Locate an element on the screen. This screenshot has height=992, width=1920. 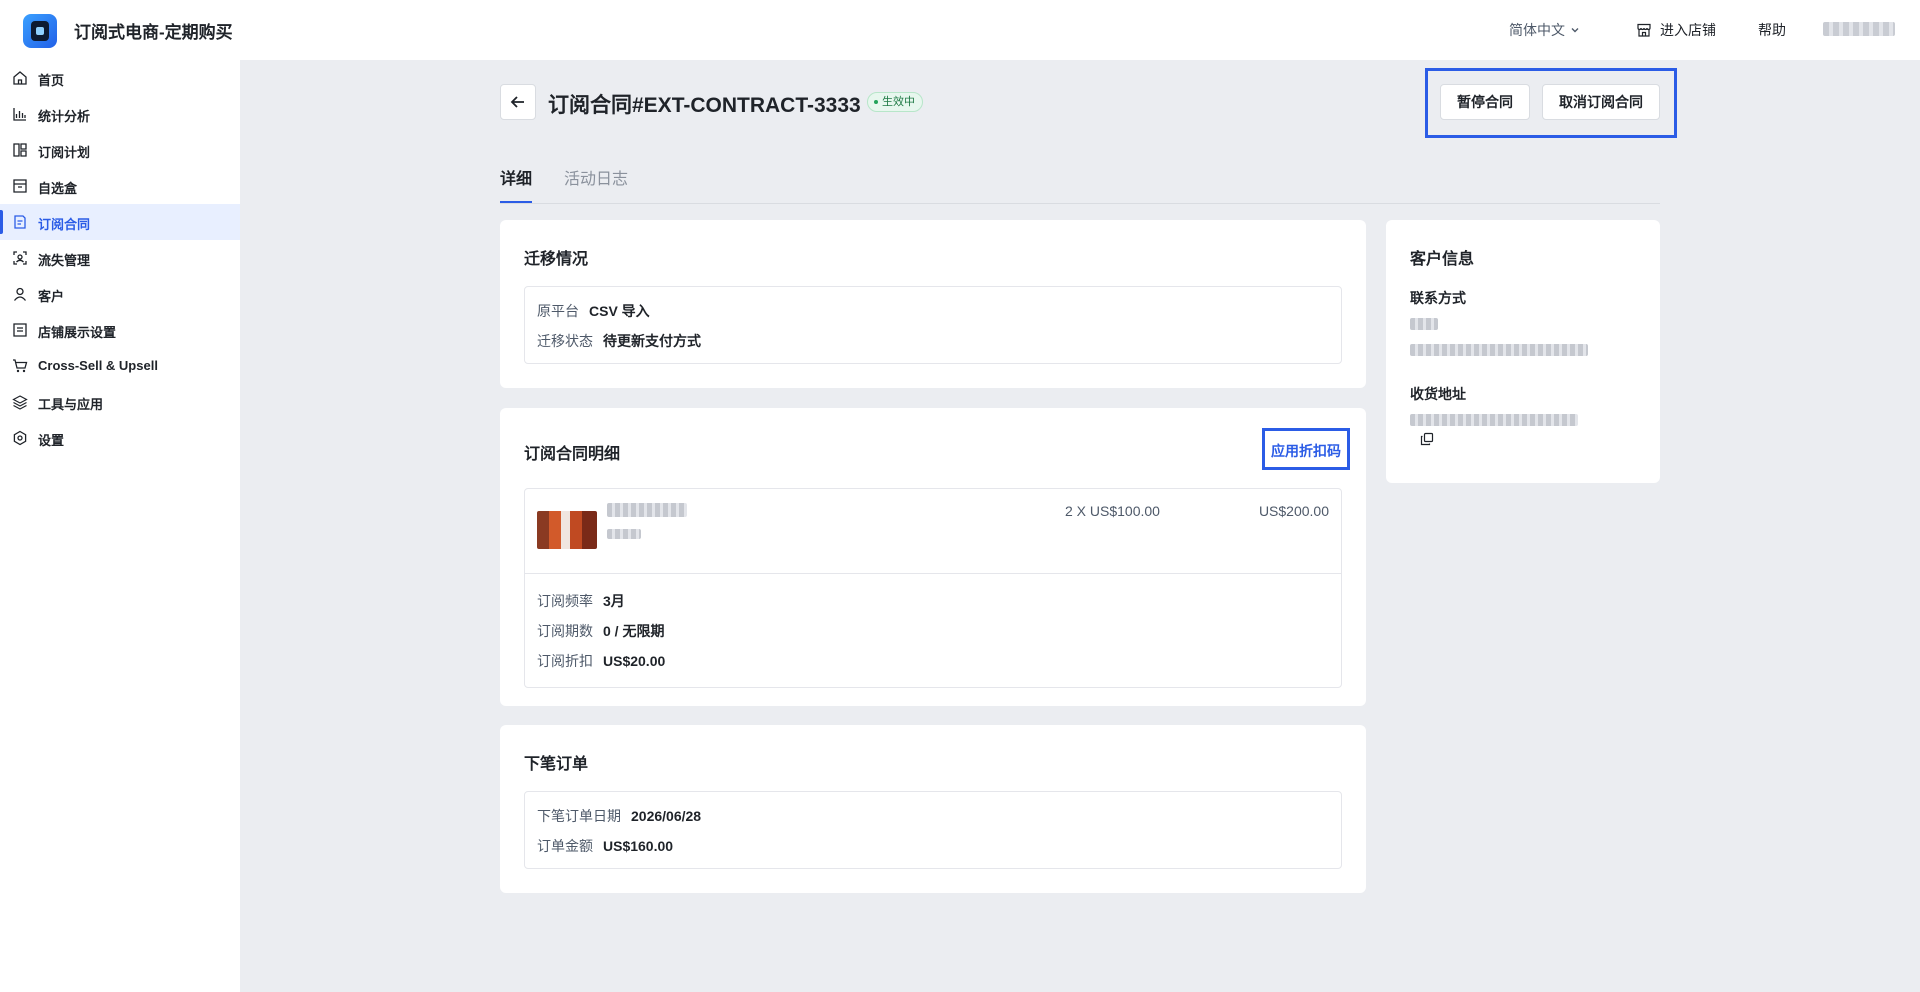
enter-store-link: 进入店铺 is located at coordinates (1676, 30).